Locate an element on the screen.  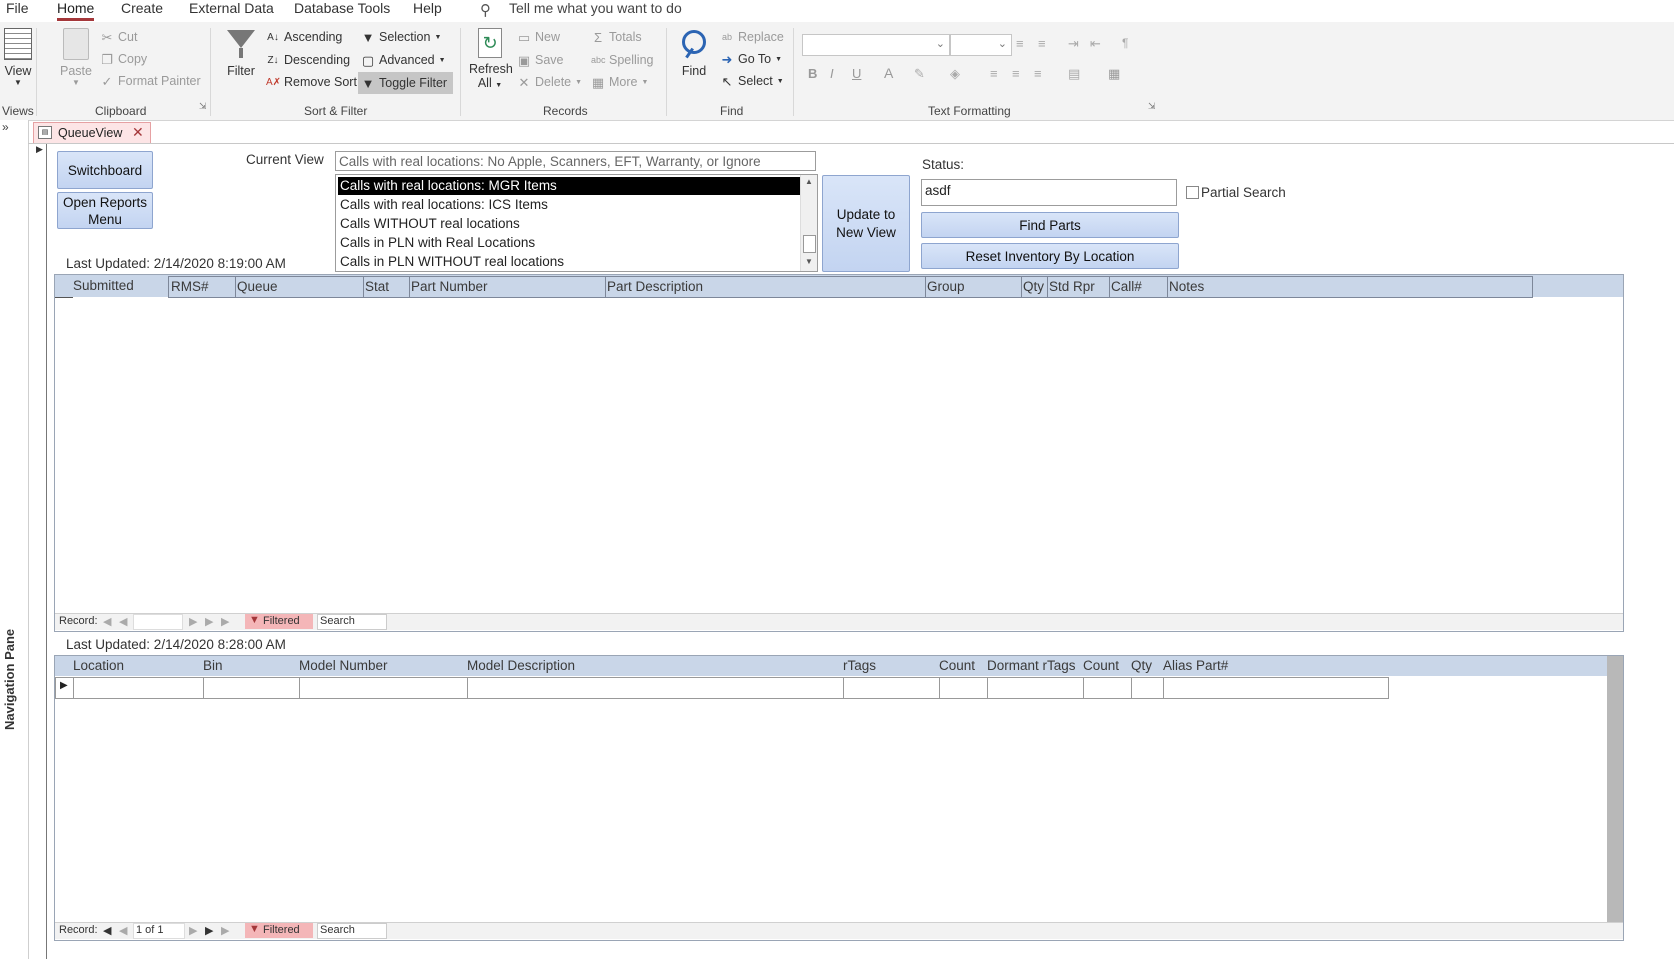
view-button: View ▼ is located at coordinates (18, 57).